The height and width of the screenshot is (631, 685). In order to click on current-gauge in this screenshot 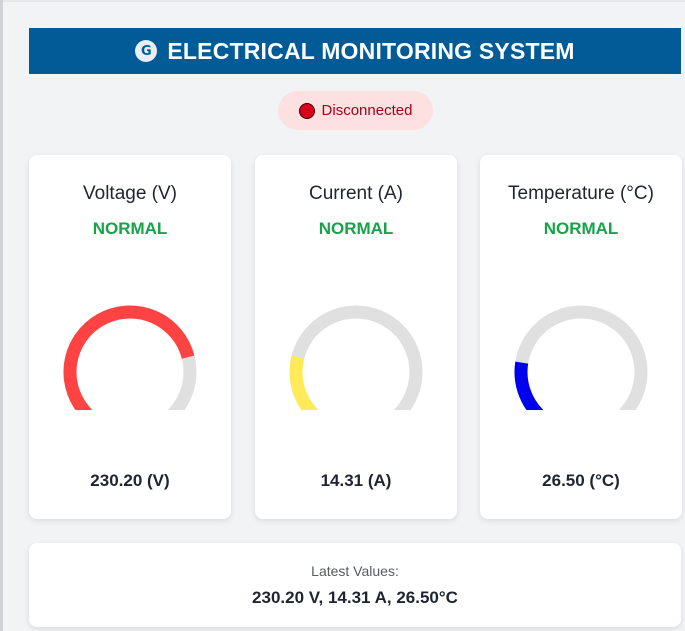, I will do `click(356, 357)`.